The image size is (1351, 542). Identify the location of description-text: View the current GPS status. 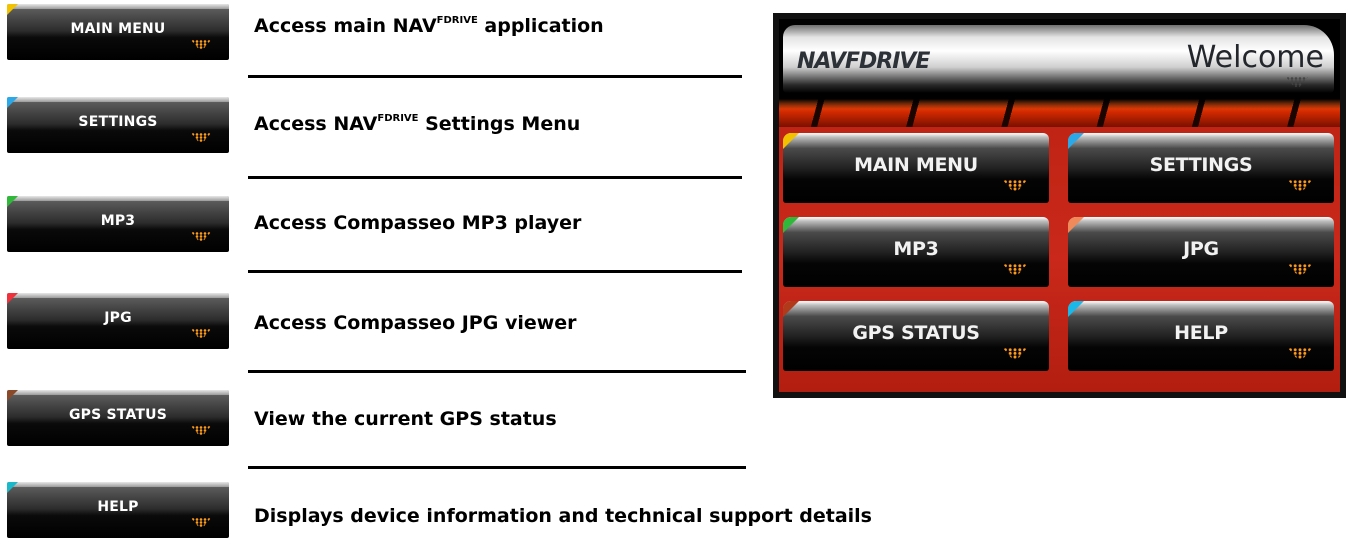
(405, 419).